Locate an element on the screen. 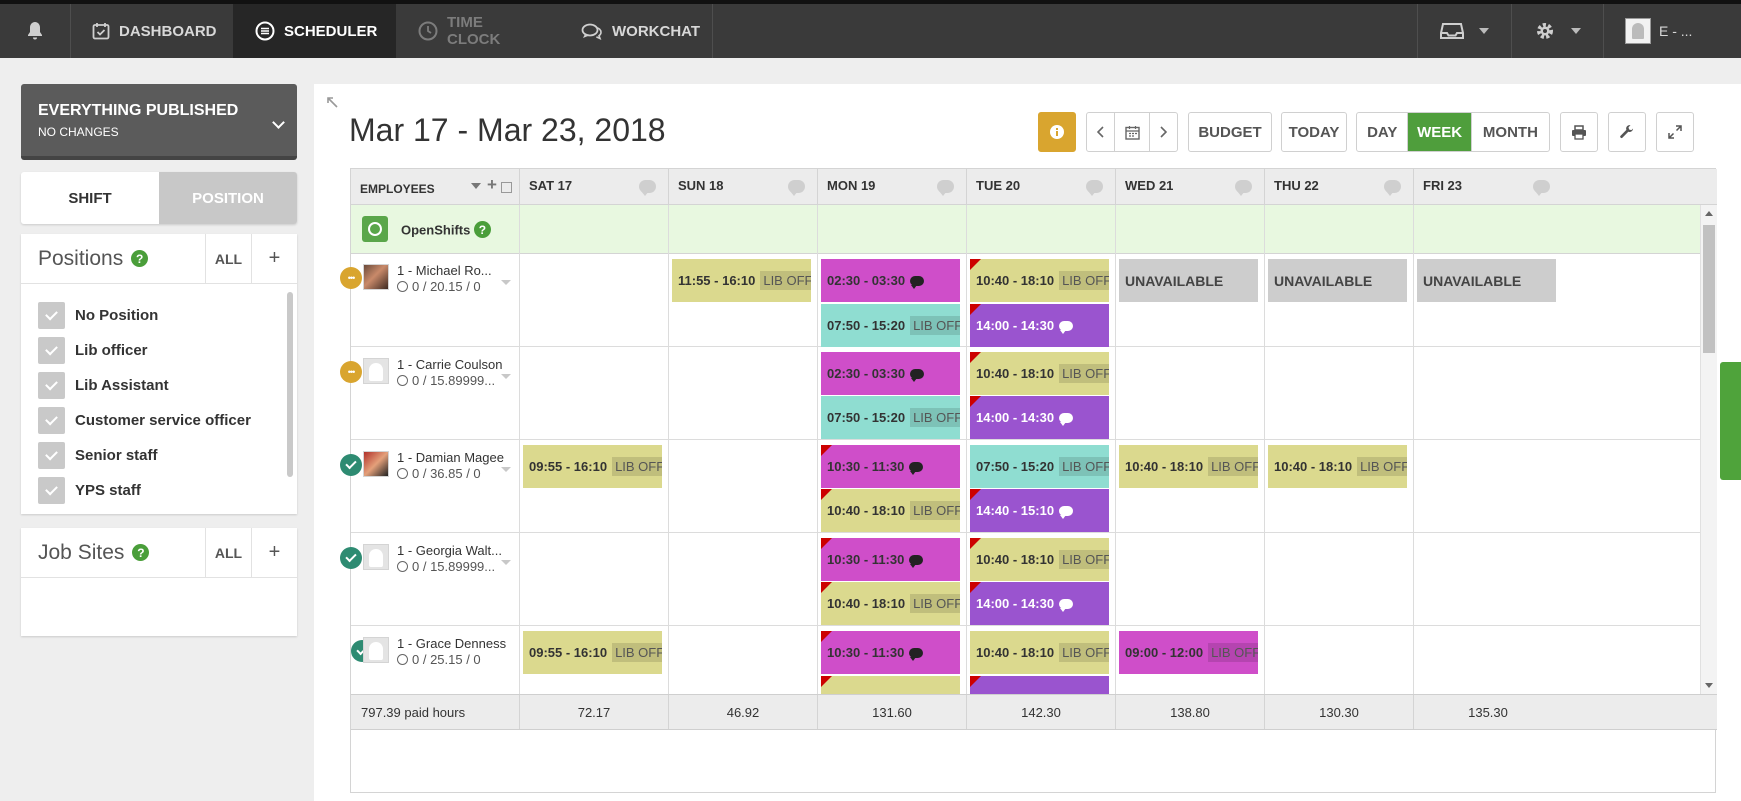 The width and height of the screenshot is (1741, 801). next-week-button is located at coordinates (1162, 132).